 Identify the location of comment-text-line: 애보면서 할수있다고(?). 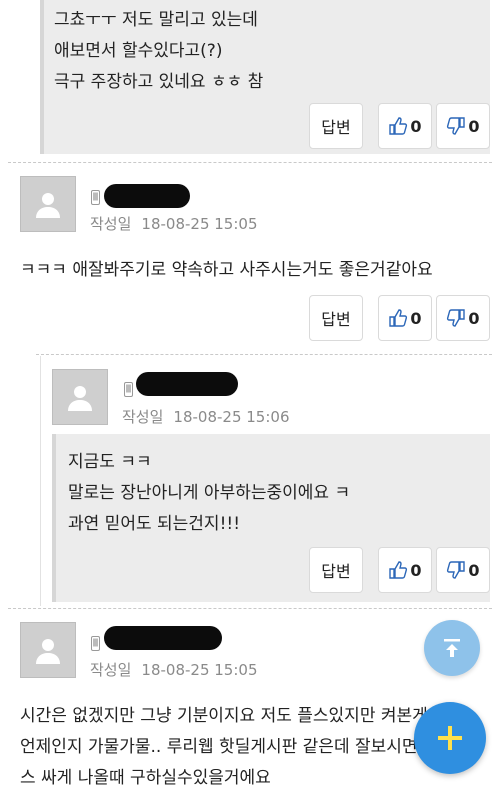
(138, 51).